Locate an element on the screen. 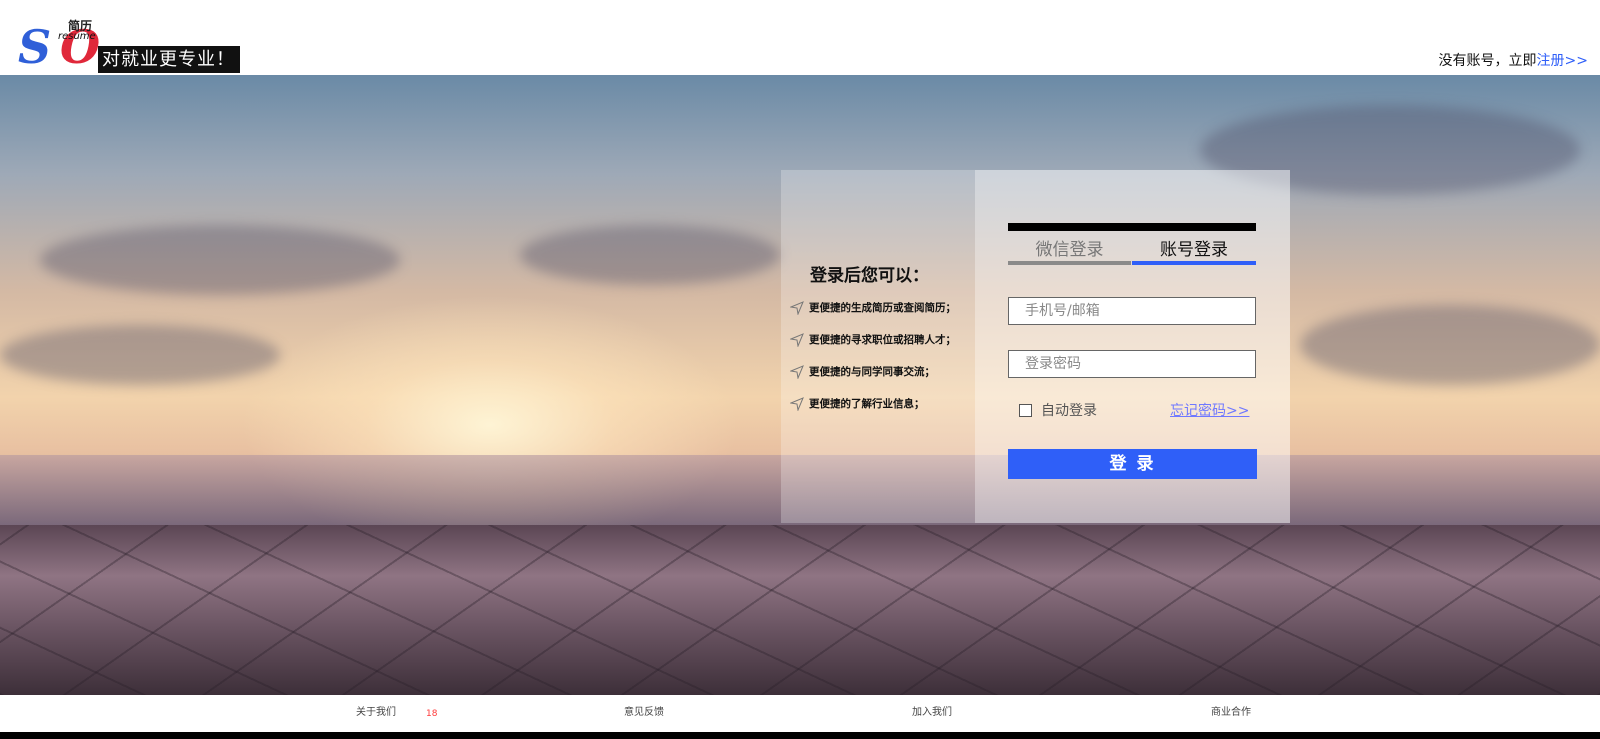  password-input is located at coordinates (1132, 364).